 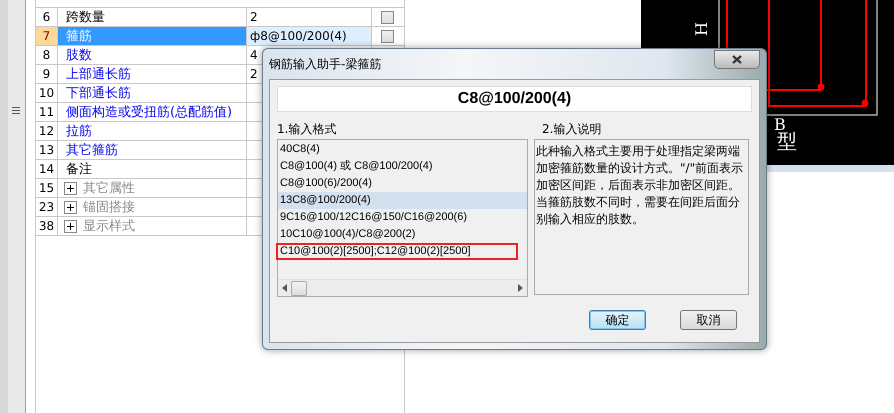 I want to click on property-name: 上部通长筋, so click(x=98, y=74).